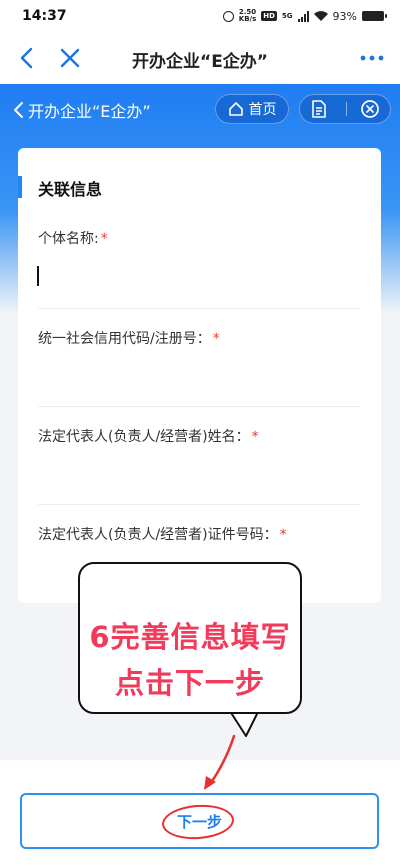 The width and height of the screenshot is (400, 868). I want to click on header-back-link: 开办企业“E企办”, so click(81, 110).